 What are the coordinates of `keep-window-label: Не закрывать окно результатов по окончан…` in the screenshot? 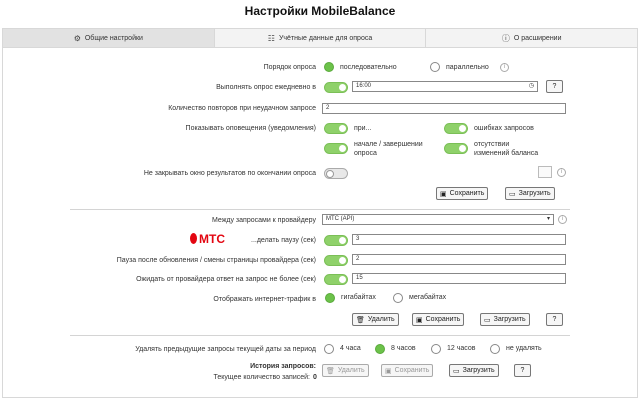 It's located at (229, 173).